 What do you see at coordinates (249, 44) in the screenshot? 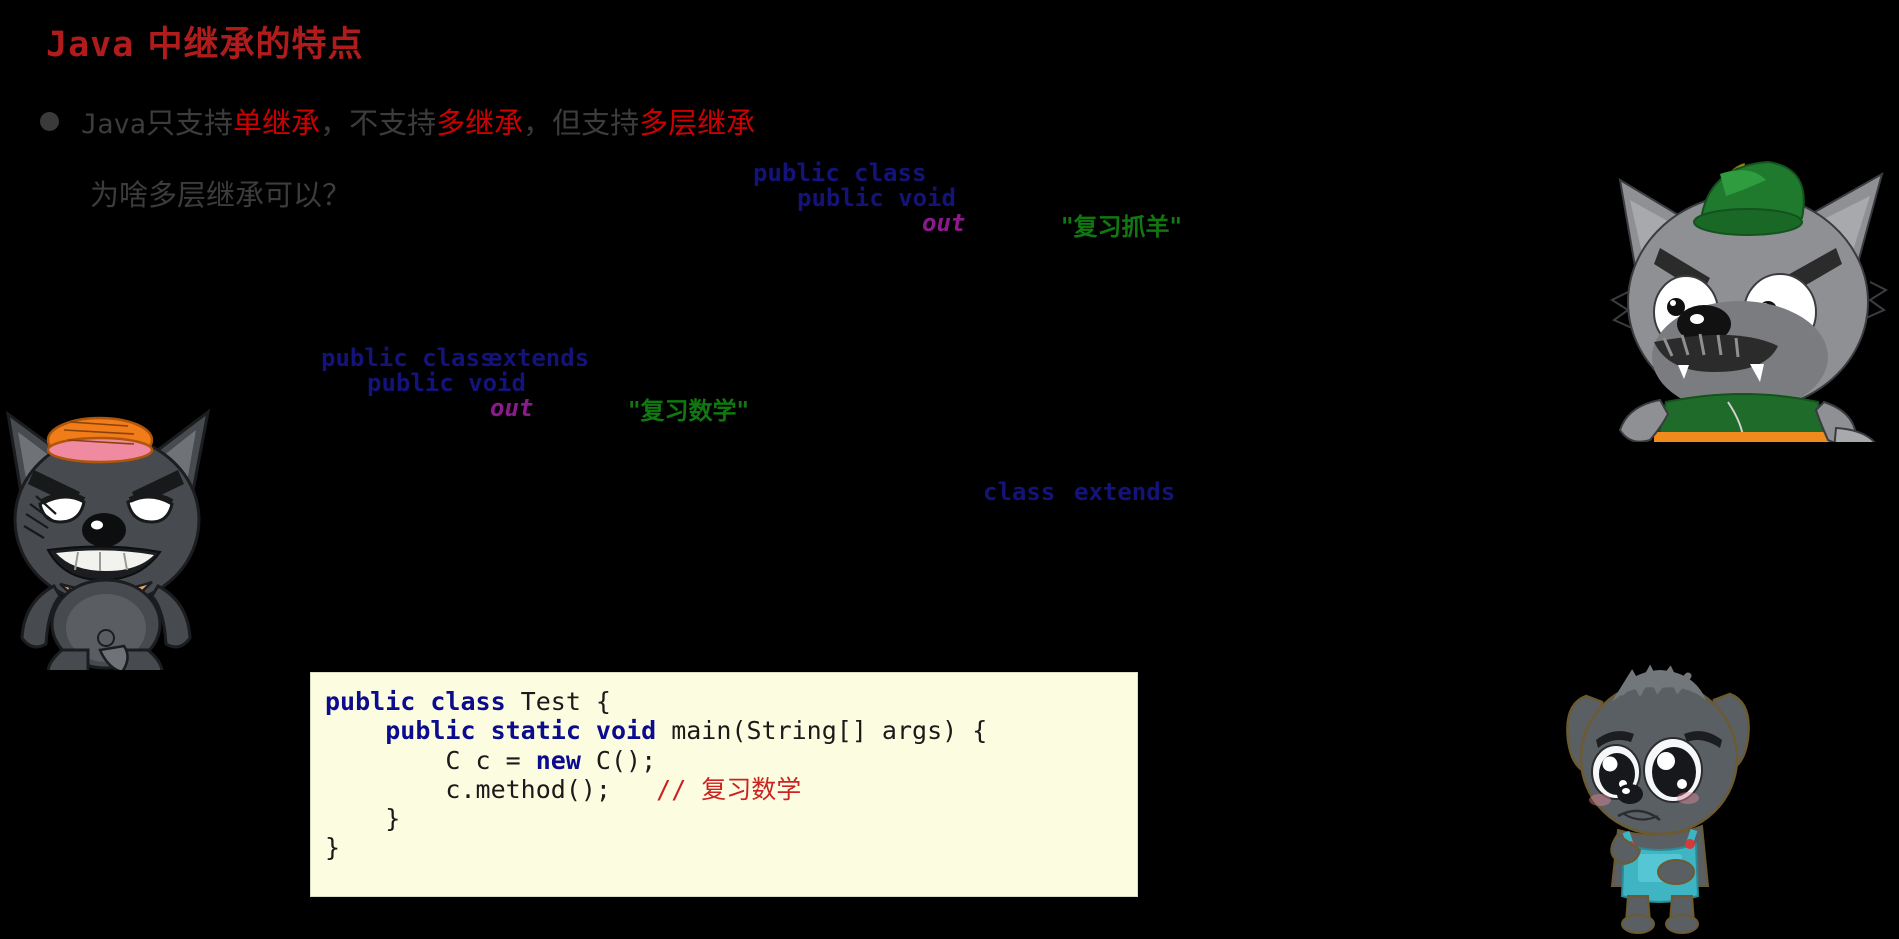
I see `page-title-cjk: 中继承的特点` at bounding box center [249, 44].